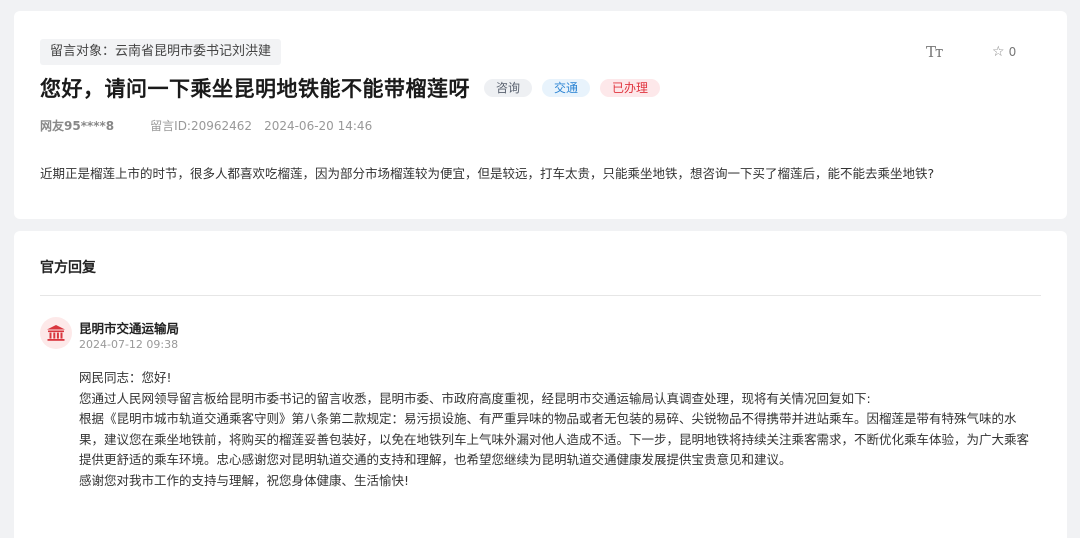 The height and width of the screenshot is (538, 1080). I want to click on message-target: 留言对象：云南省昆明市委书记刘洪建, so click(161, 52).